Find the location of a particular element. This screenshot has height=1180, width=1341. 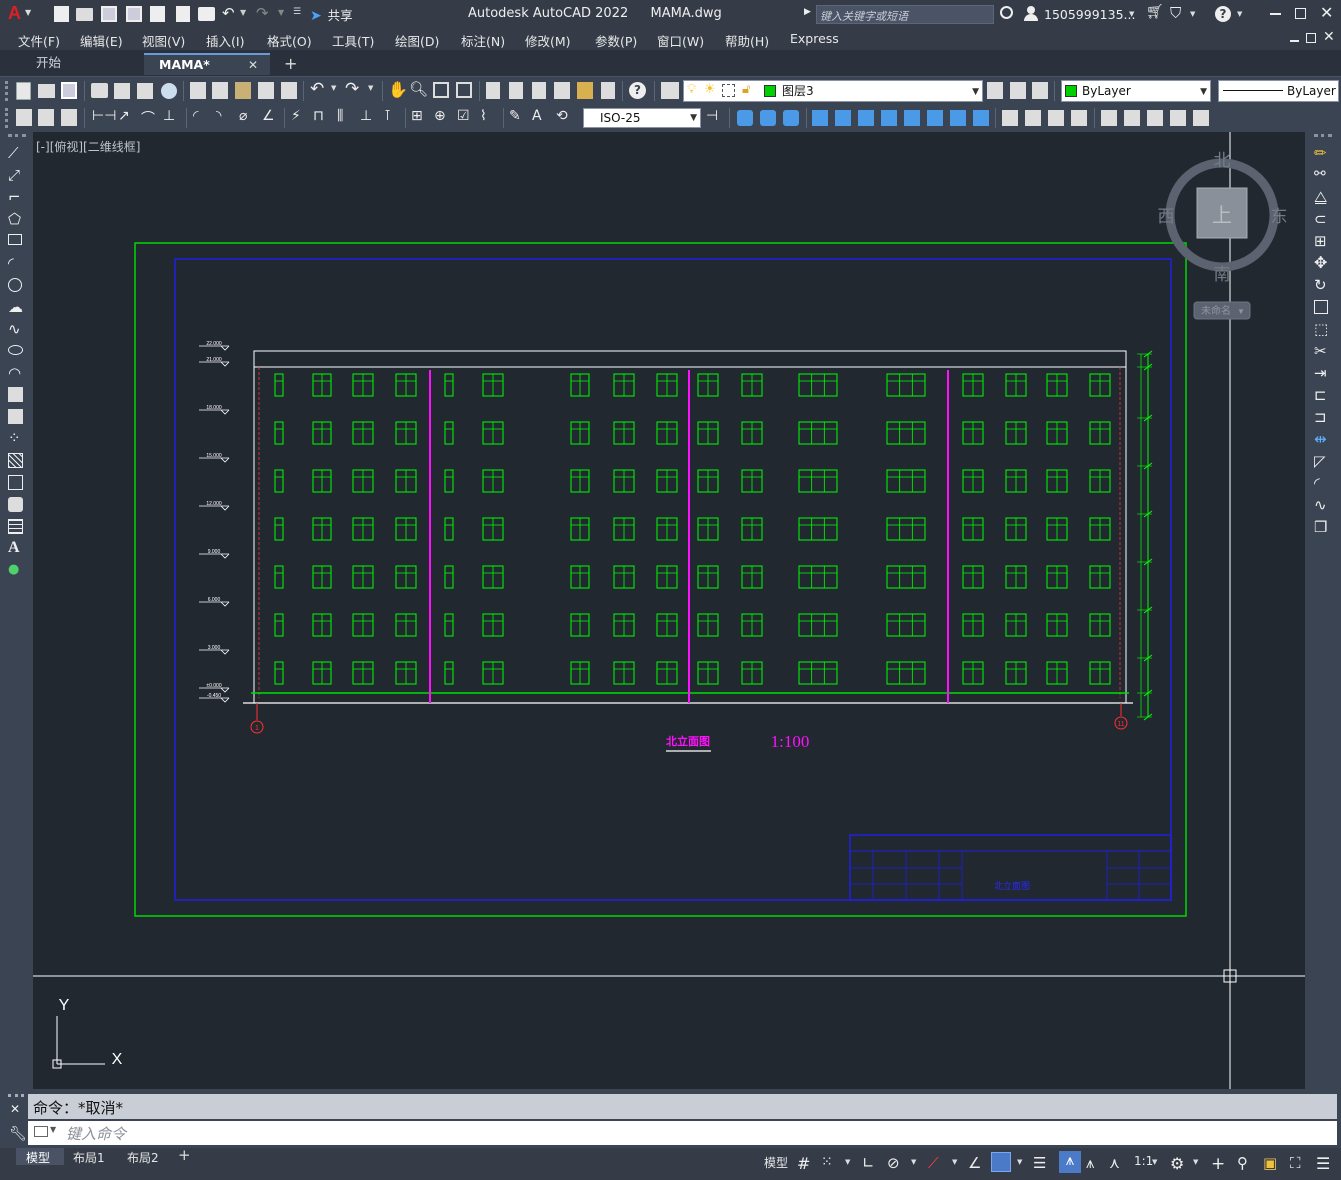

construction-line-icon: ⤢ is located at coordinates (17, 175).